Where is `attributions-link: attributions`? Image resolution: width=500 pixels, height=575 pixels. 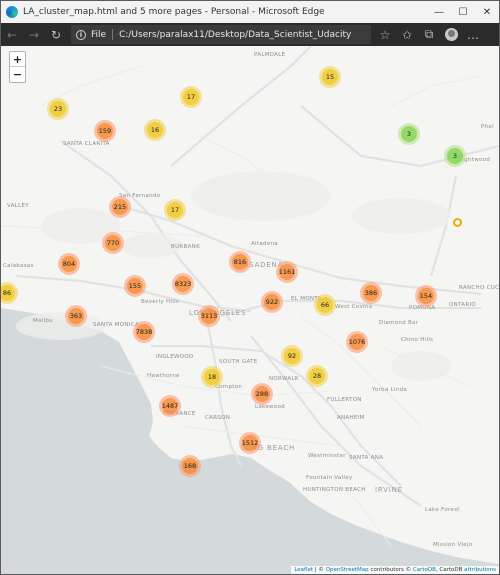
attributions-link: attributions is located at coordinates (480, 570).